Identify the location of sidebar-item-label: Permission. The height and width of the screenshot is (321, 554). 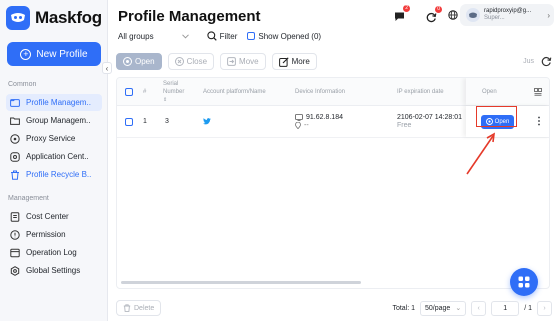
(46, 234).